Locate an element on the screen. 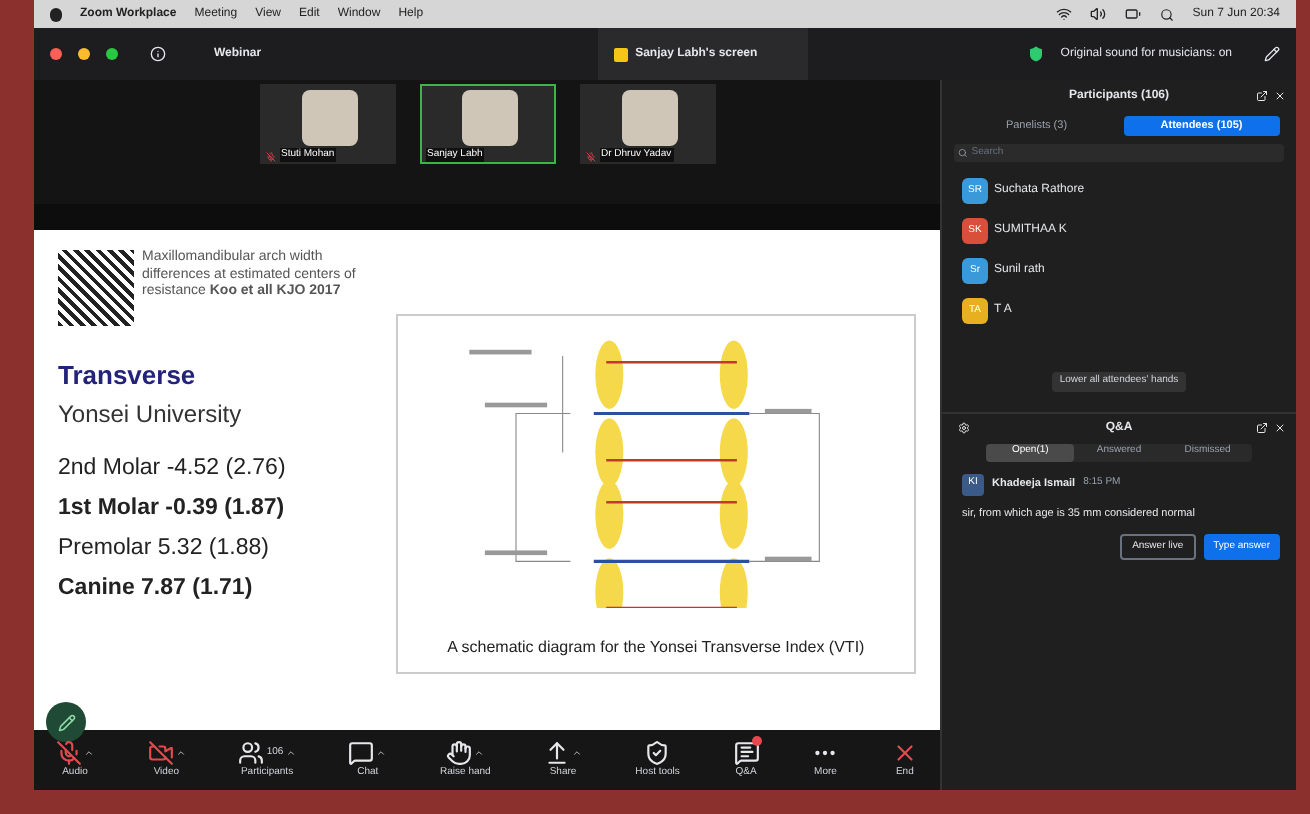 Image resolution: width=1310 pixels, height=814 pixels. hand-icon is located at coordinates (459, 752).